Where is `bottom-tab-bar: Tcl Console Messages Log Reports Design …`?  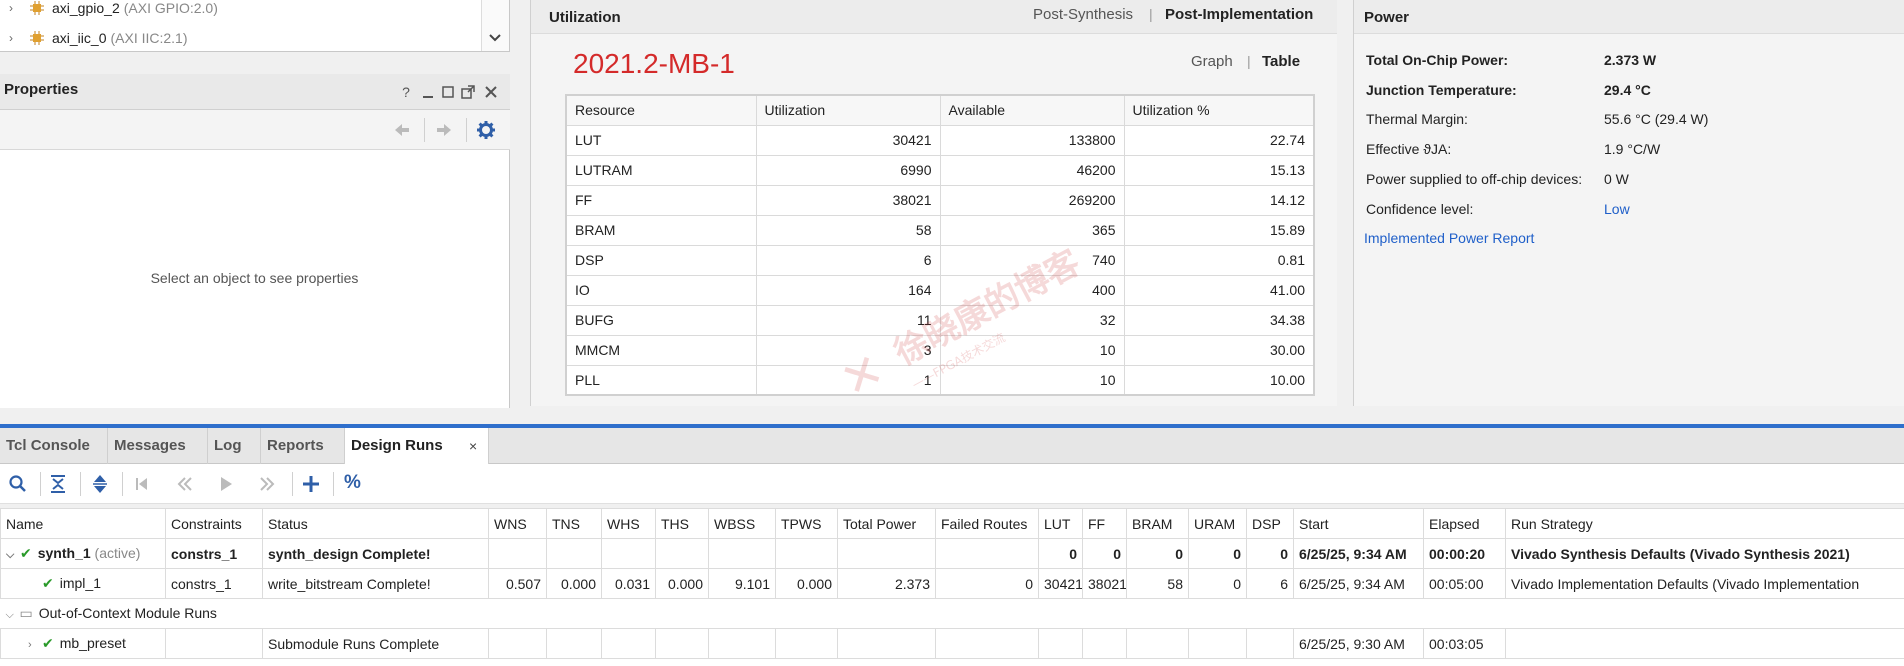 bottom-tab-bar: Tcl Console Messages Log Reports Design … is located at coordinates (952, 446).